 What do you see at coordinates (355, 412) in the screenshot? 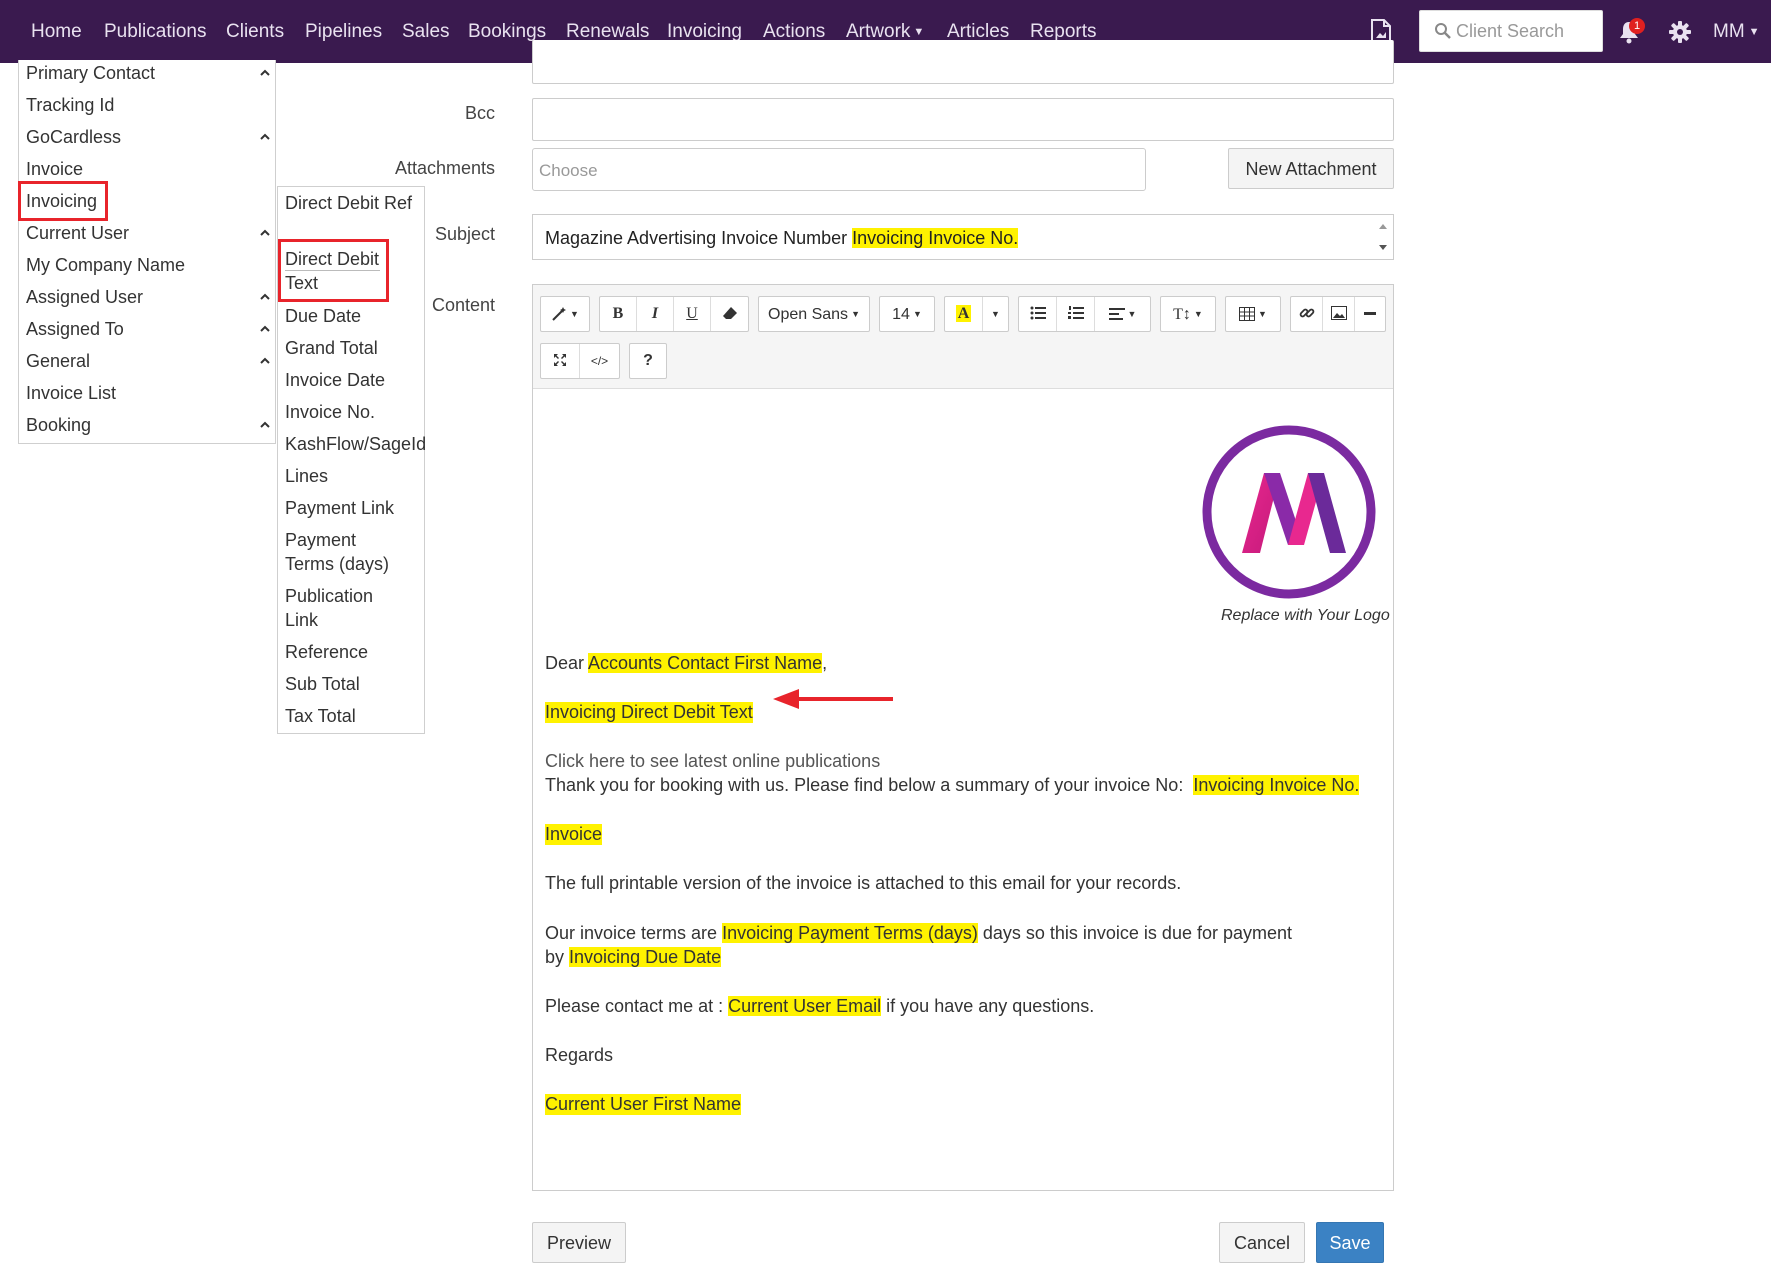
I see `menu-item-invoice-no: Invoice No.` at bounding box center [355, 412].